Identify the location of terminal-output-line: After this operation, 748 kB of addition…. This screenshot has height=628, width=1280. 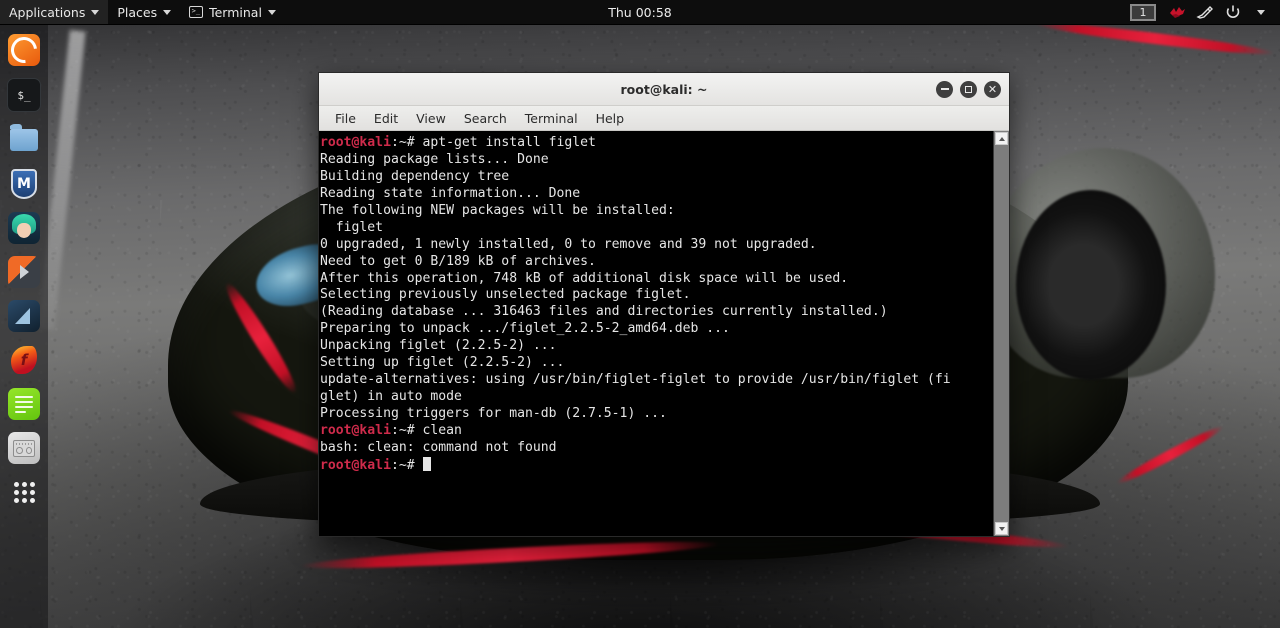
(584, 278).